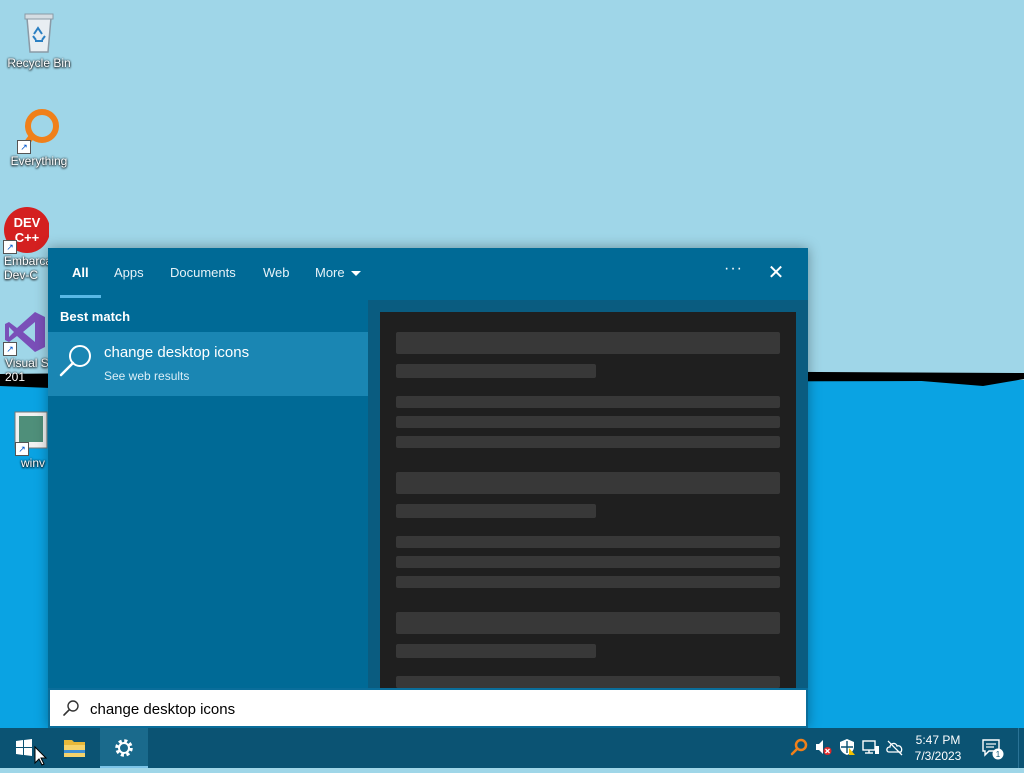 The image size is (1024, 773). What do you see at coordinates (27, 370) in the screenshot?
I see `desktop-icon-label: Visual St 201` at bounding box center [27, 370].